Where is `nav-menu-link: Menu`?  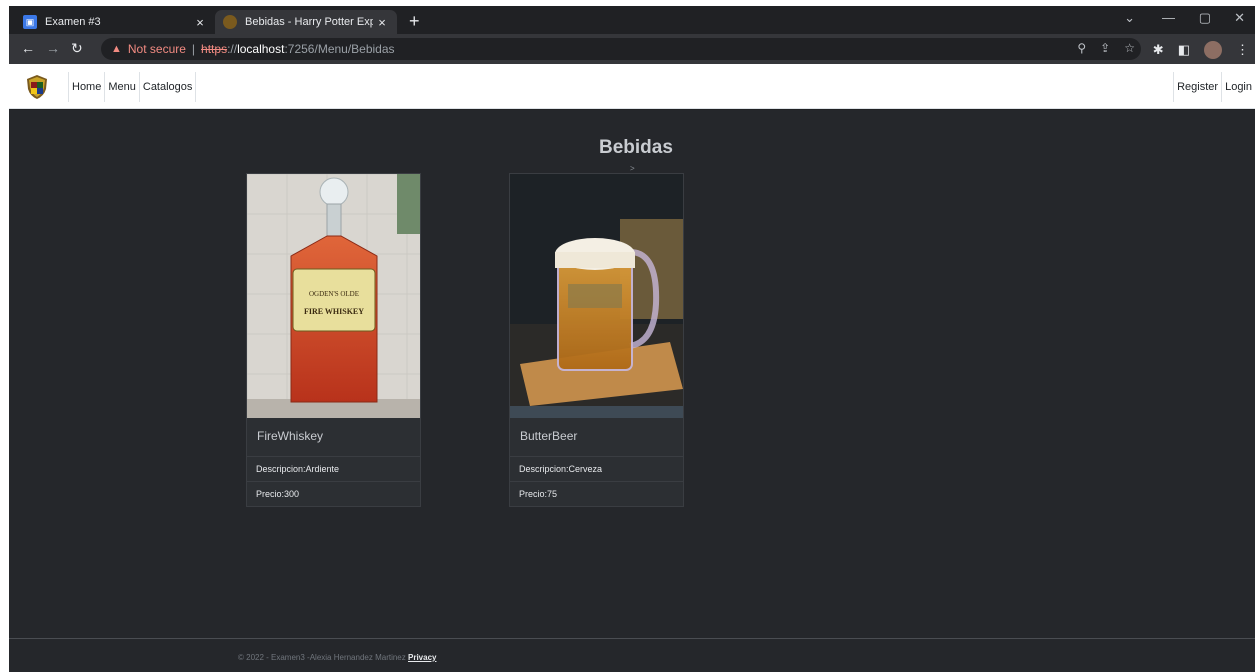 nav-menu-link: Menu is located at coordinates (121, 87).